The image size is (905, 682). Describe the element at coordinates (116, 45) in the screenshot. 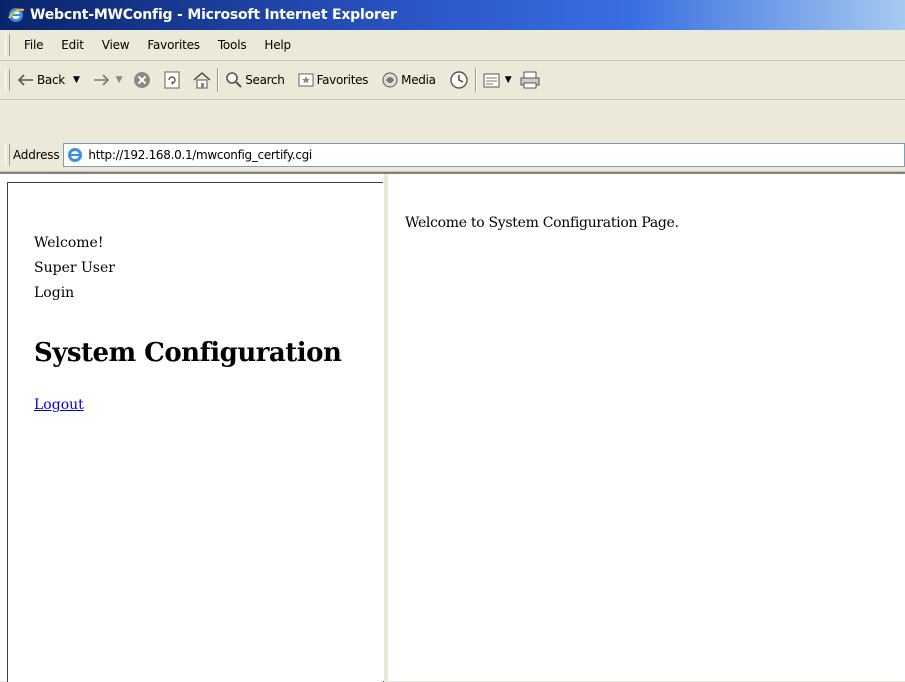

I see `menu-view: View` at that location.